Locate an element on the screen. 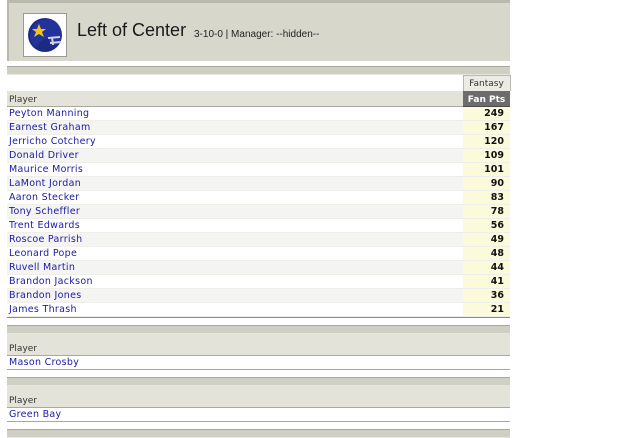 The height and width of the screenshot is (438, 640). fan-pts-value: 109 is located at coordinates (486, 155).